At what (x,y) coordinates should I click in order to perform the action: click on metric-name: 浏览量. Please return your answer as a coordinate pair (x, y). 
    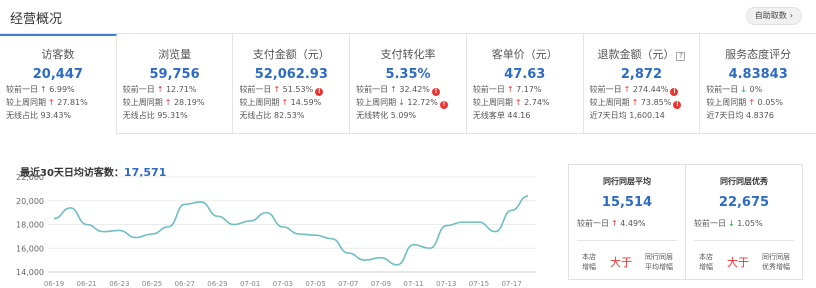
    Looking at the image, I should click on (175, 54).